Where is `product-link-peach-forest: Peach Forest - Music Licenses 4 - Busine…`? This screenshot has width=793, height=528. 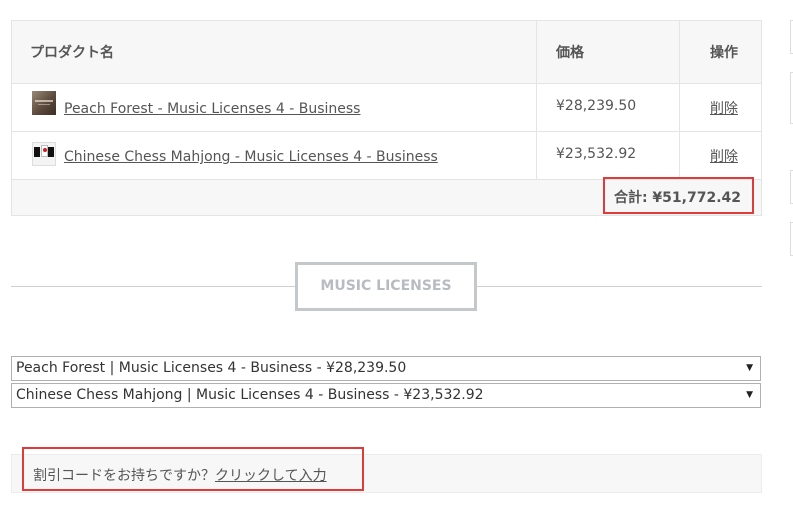
product-link-peach-forest: Peach Forest - Music Licenses 4 - Busine… is located at coordinates (212, 109).